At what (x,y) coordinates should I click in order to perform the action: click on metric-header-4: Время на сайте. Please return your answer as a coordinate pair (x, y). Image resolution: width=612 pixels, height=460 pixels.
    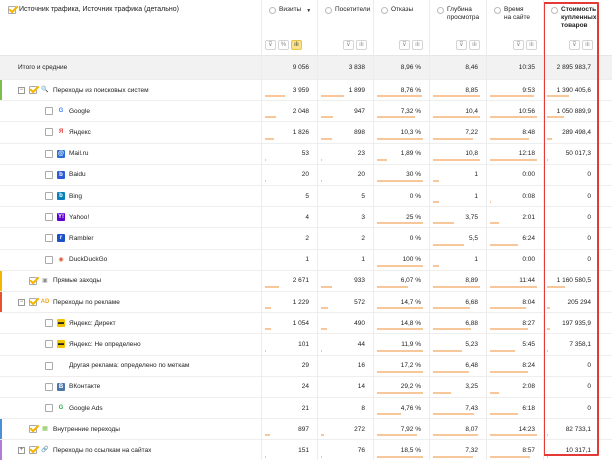
    Looking at the image, I should click on (512, 14).